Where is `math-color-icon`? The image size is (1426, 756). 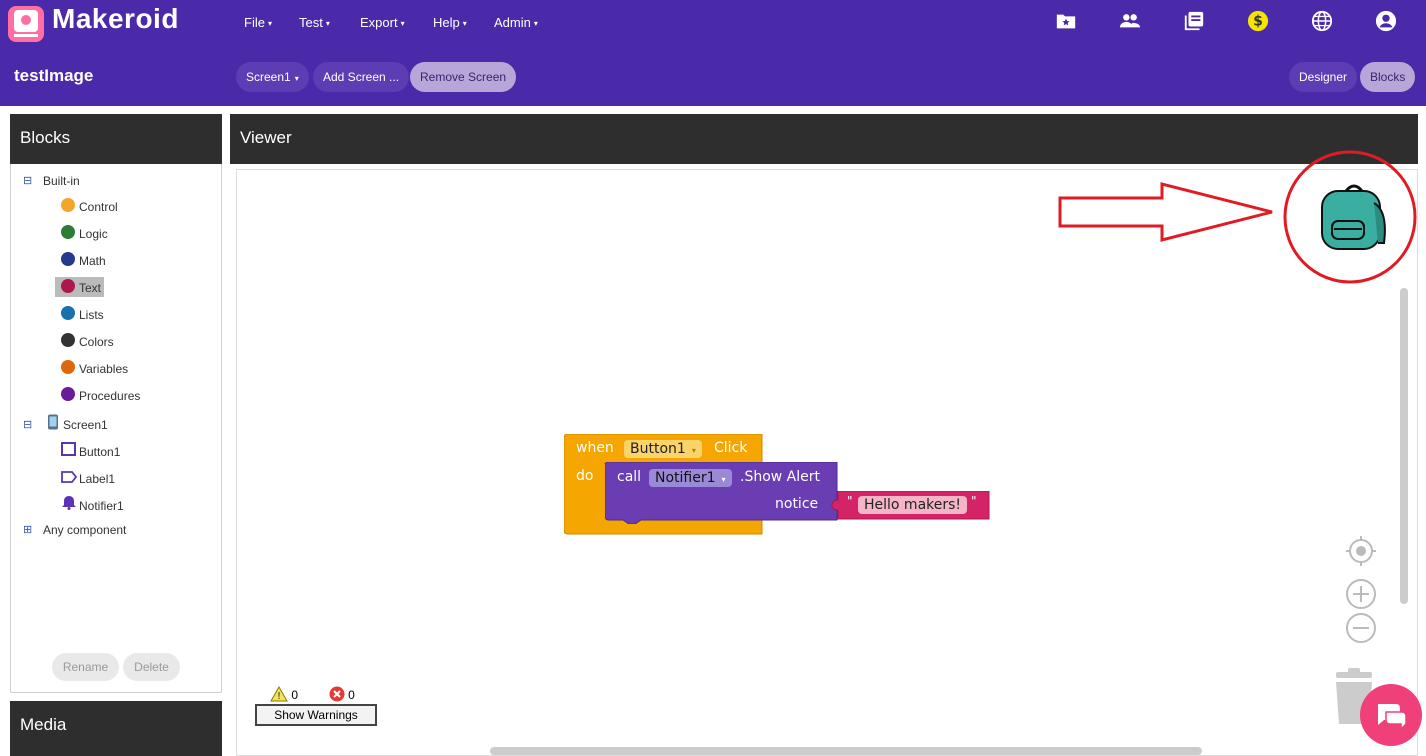
math-color-icon is located at coordinates (68, 259).